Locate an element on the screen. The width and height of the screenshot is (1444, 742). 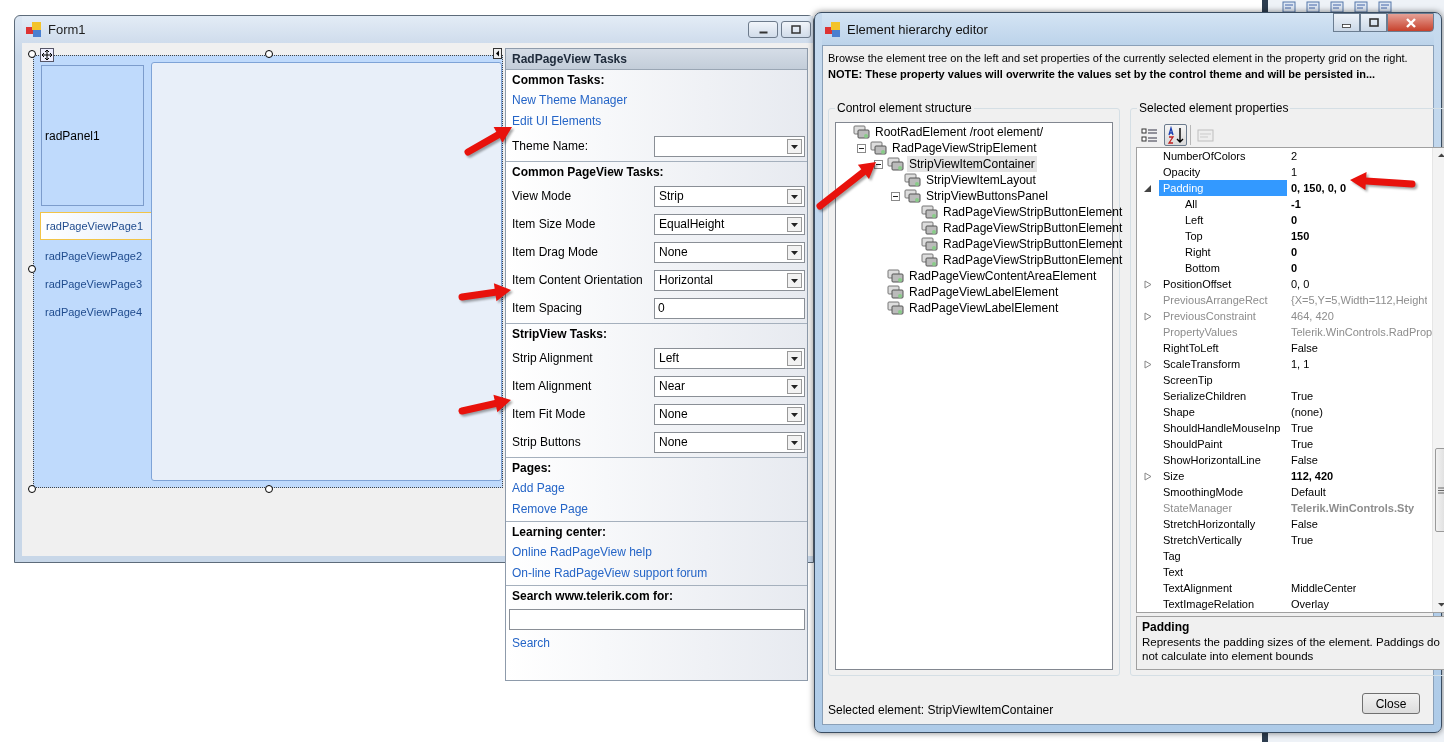
property-name: StretchHorizontally is located at coordinates (1209, 524).